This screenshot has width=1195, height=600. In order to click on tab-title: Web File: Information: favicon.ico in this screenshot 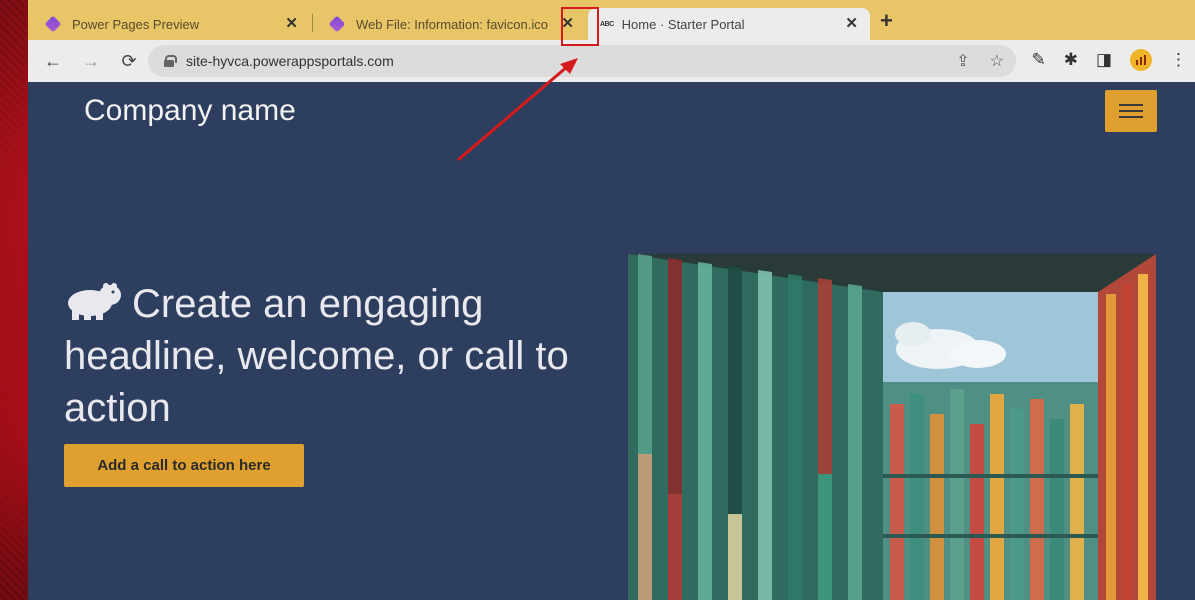, I will do `click(452, 24)`.